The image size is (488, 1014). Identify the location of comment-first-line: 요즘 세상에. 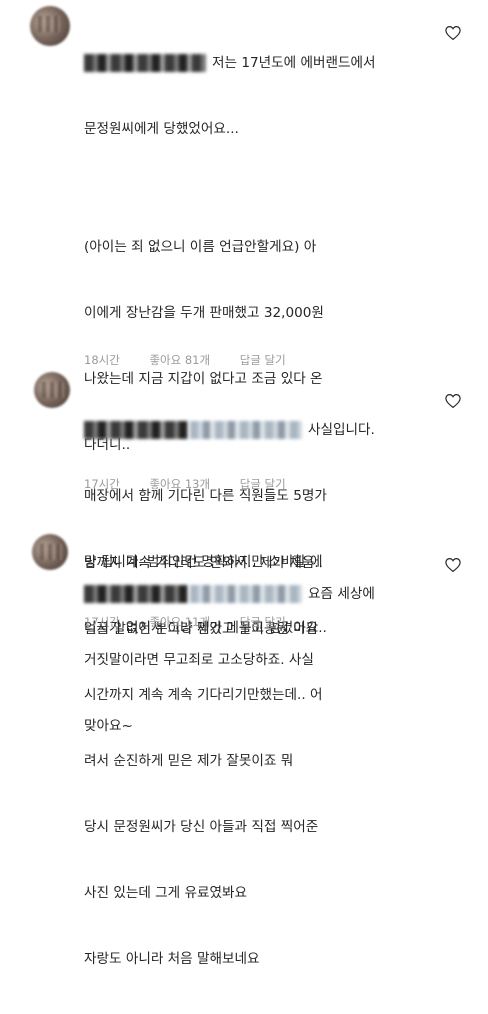
(254, 594).